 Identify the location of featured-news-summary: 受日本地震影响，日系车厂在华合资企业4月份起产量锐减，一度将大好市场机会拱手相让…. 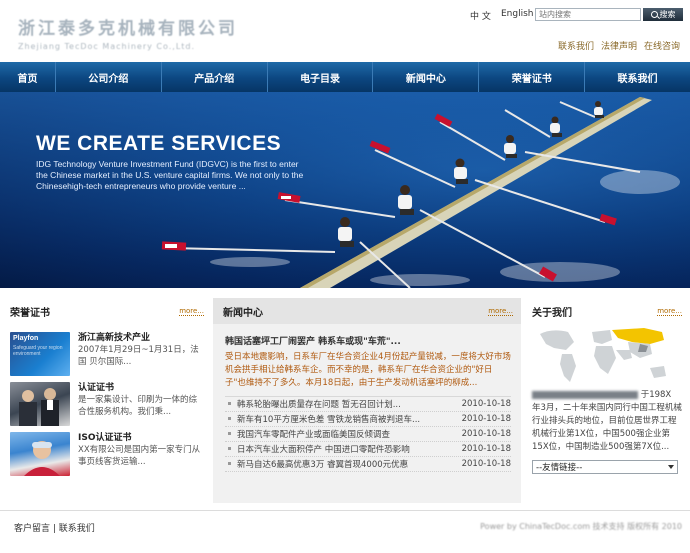
(368, 370).